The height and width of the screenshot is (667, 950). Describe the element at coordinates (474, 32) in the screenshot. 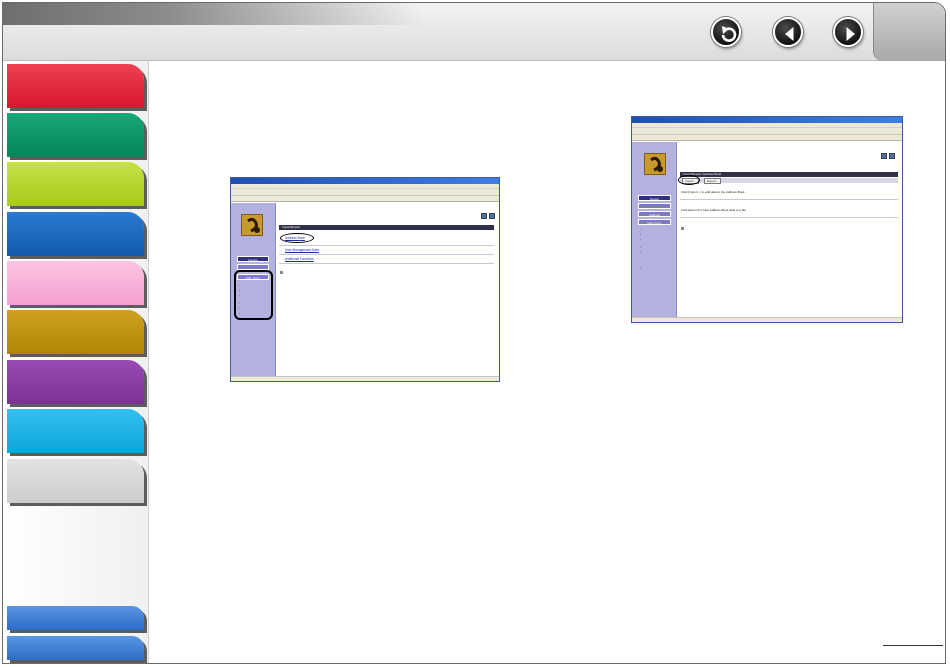

I see `header-bar` at that location.